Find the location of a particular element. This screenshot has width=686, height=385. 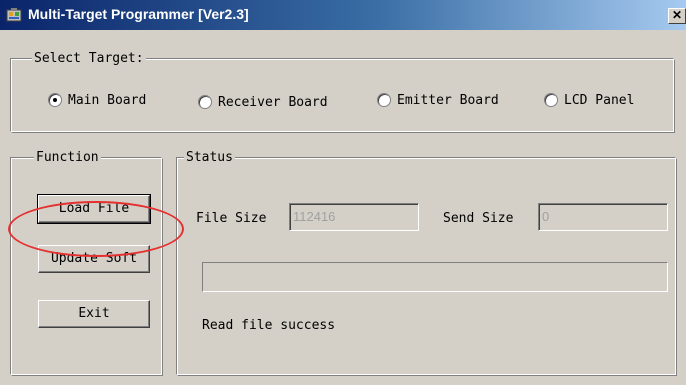

close-button: ✕ is located at coordinates (677, 16).